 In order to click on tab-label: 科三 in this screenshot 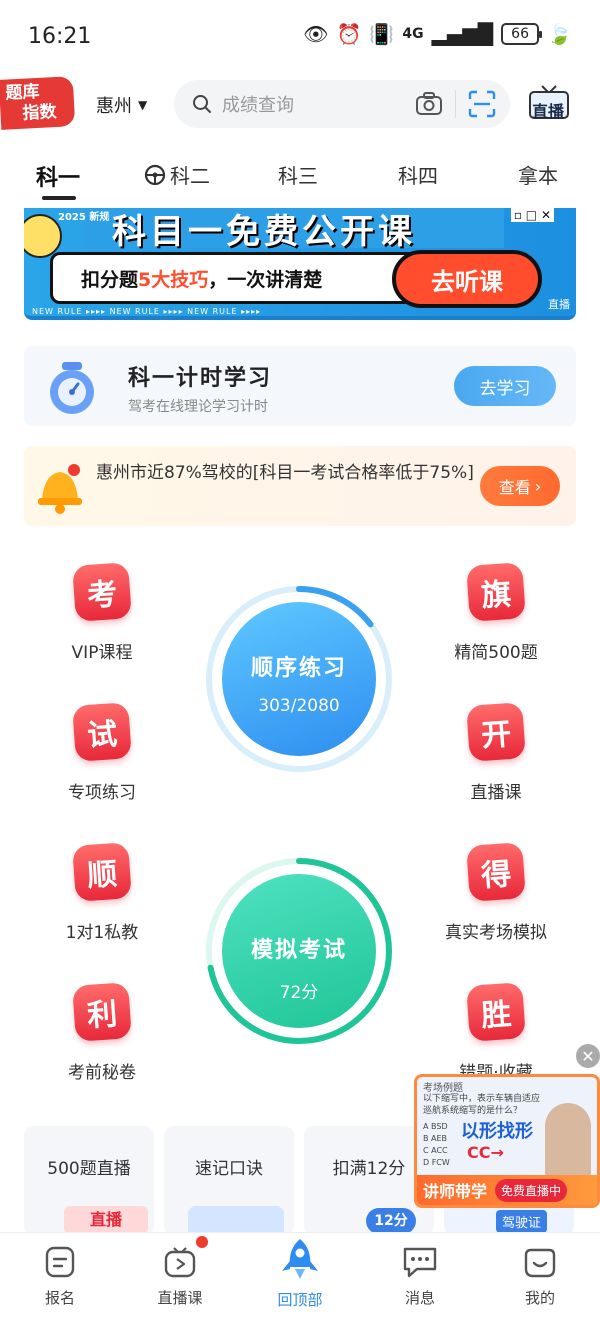, I will do `click(298, 176)`.